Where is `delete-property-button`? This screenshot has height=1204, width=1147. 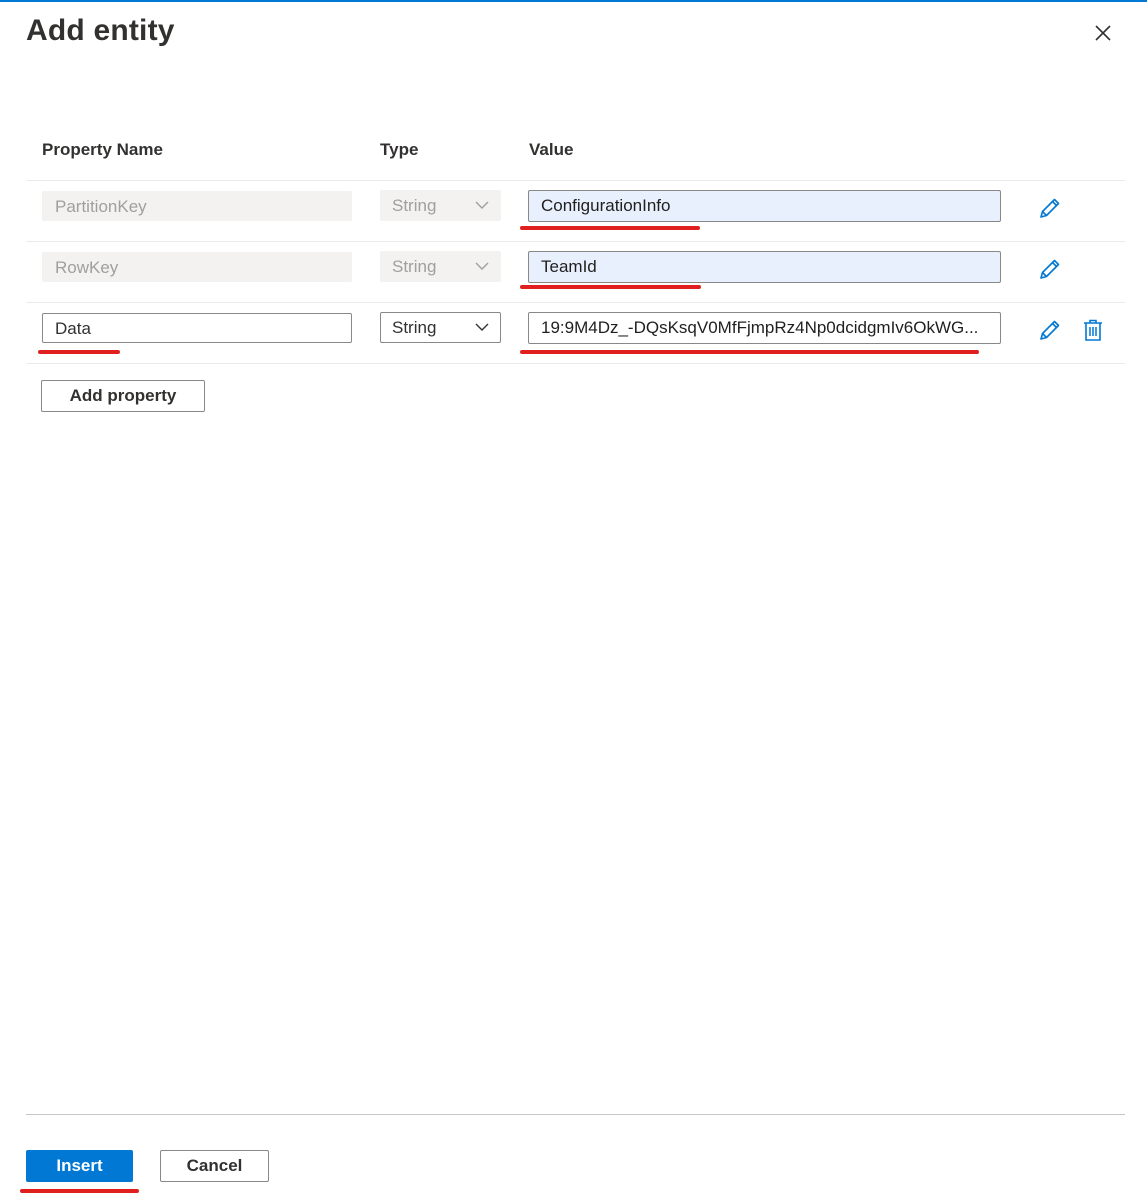 delete-property-button is located at coordinates (1093, 330).